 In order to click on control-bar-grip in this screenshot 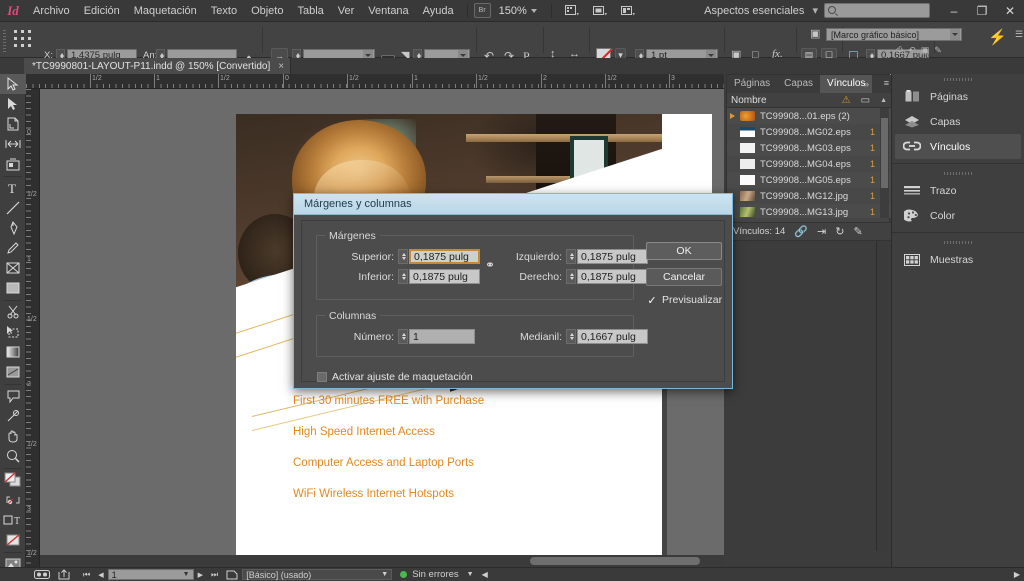, I will do `click(4, 40)`.